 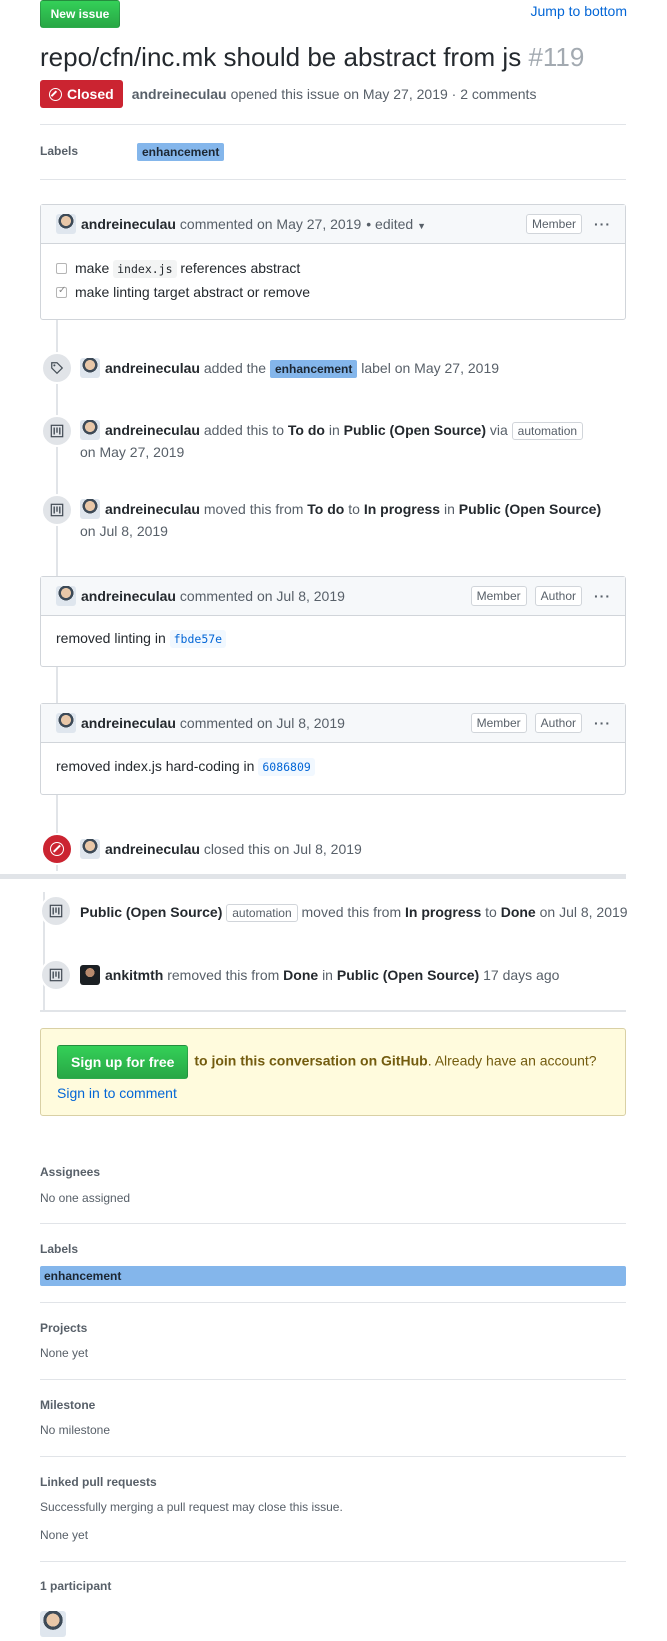 I want to click on comment-body: removed linting in fbde57e, so click(x=333, y=638).